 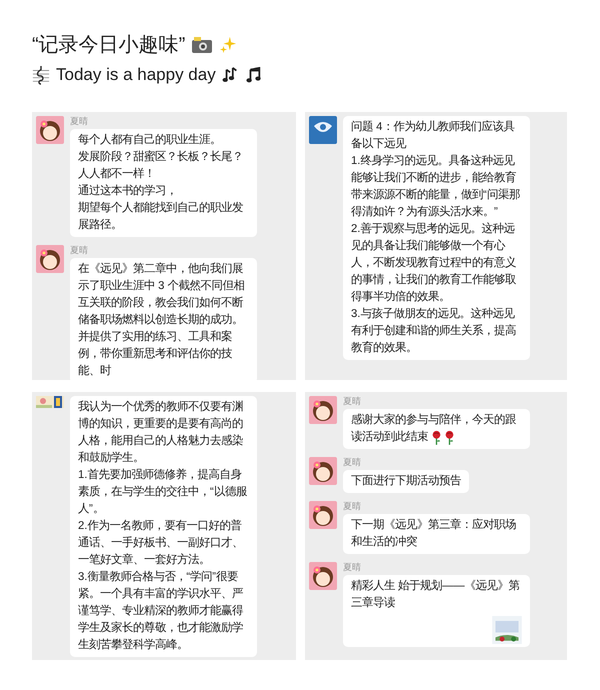 What do you see at coordinates (434, 263) in the screenshot?
I see `message-text: 2.善于观察与思考的远见。这种远见的具备让我们能够做一个有心人，不断发现教育过程中的有意义的事情，让我们的教育工作能够取得事半功倍的效果。` at bounding box center [434, 263].